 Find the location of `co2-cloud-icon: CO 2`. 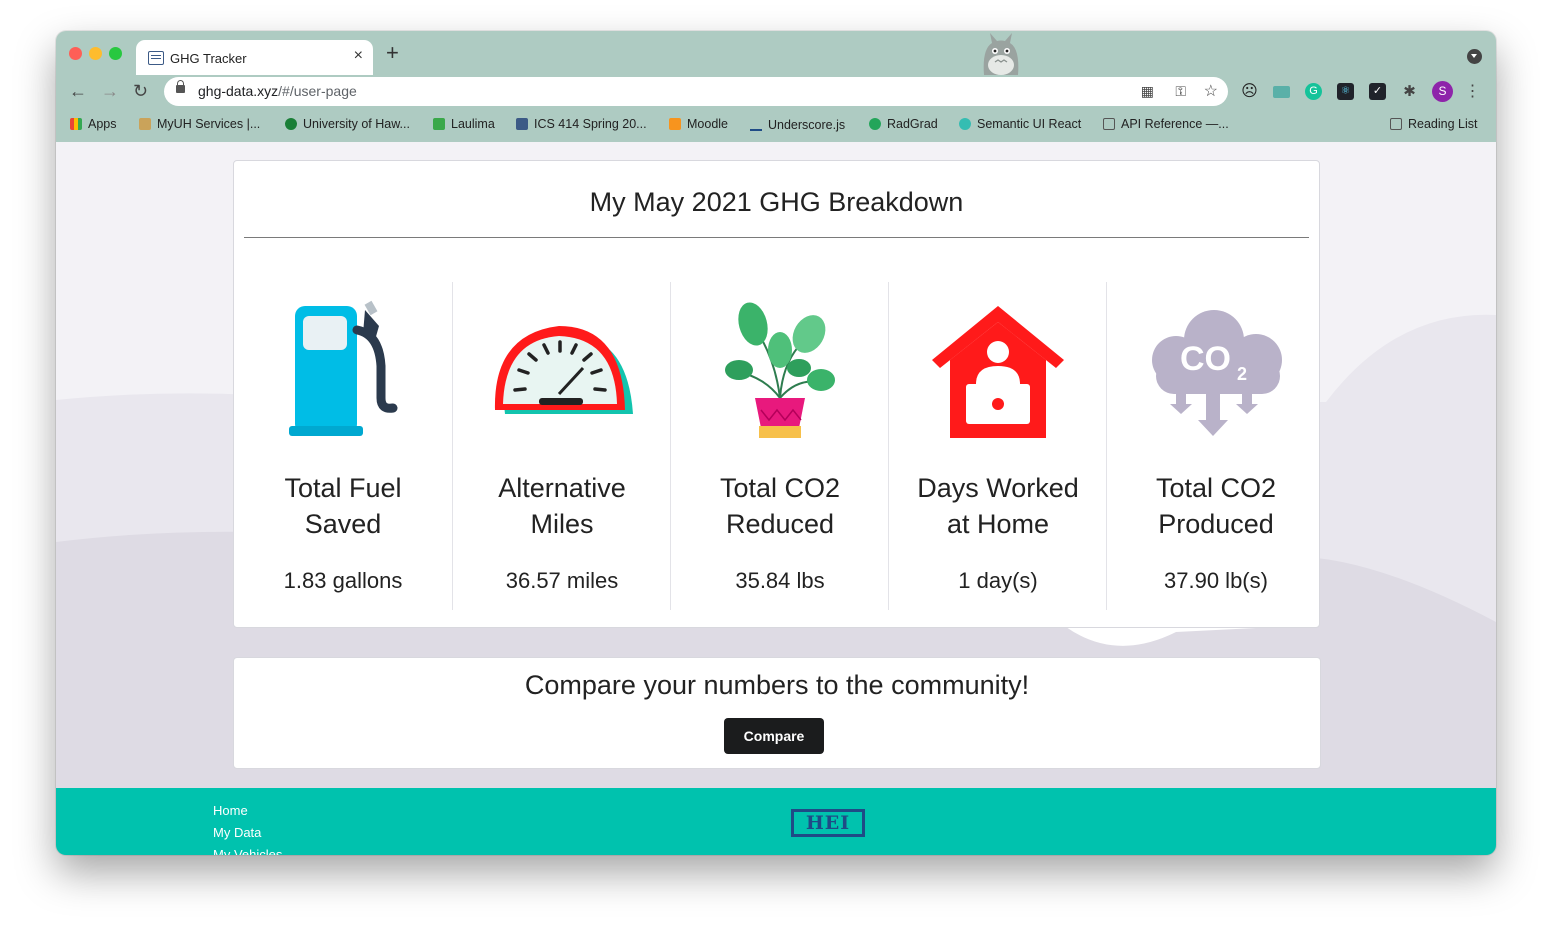

co2-cloud-icon: CO 2 is located at coordinates (1217, 373).